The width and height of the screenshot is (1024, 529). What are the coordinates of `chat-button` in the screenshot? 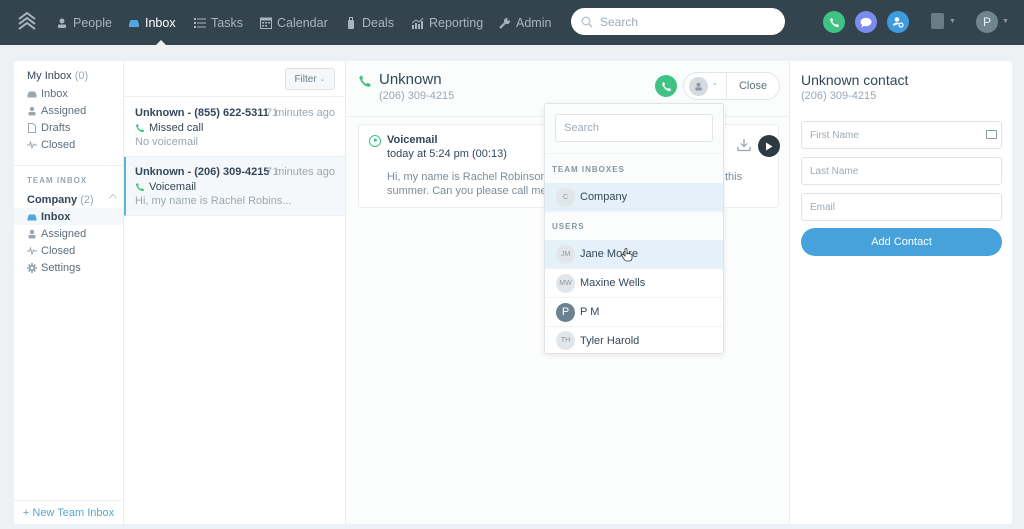 It's located at (866, 22).